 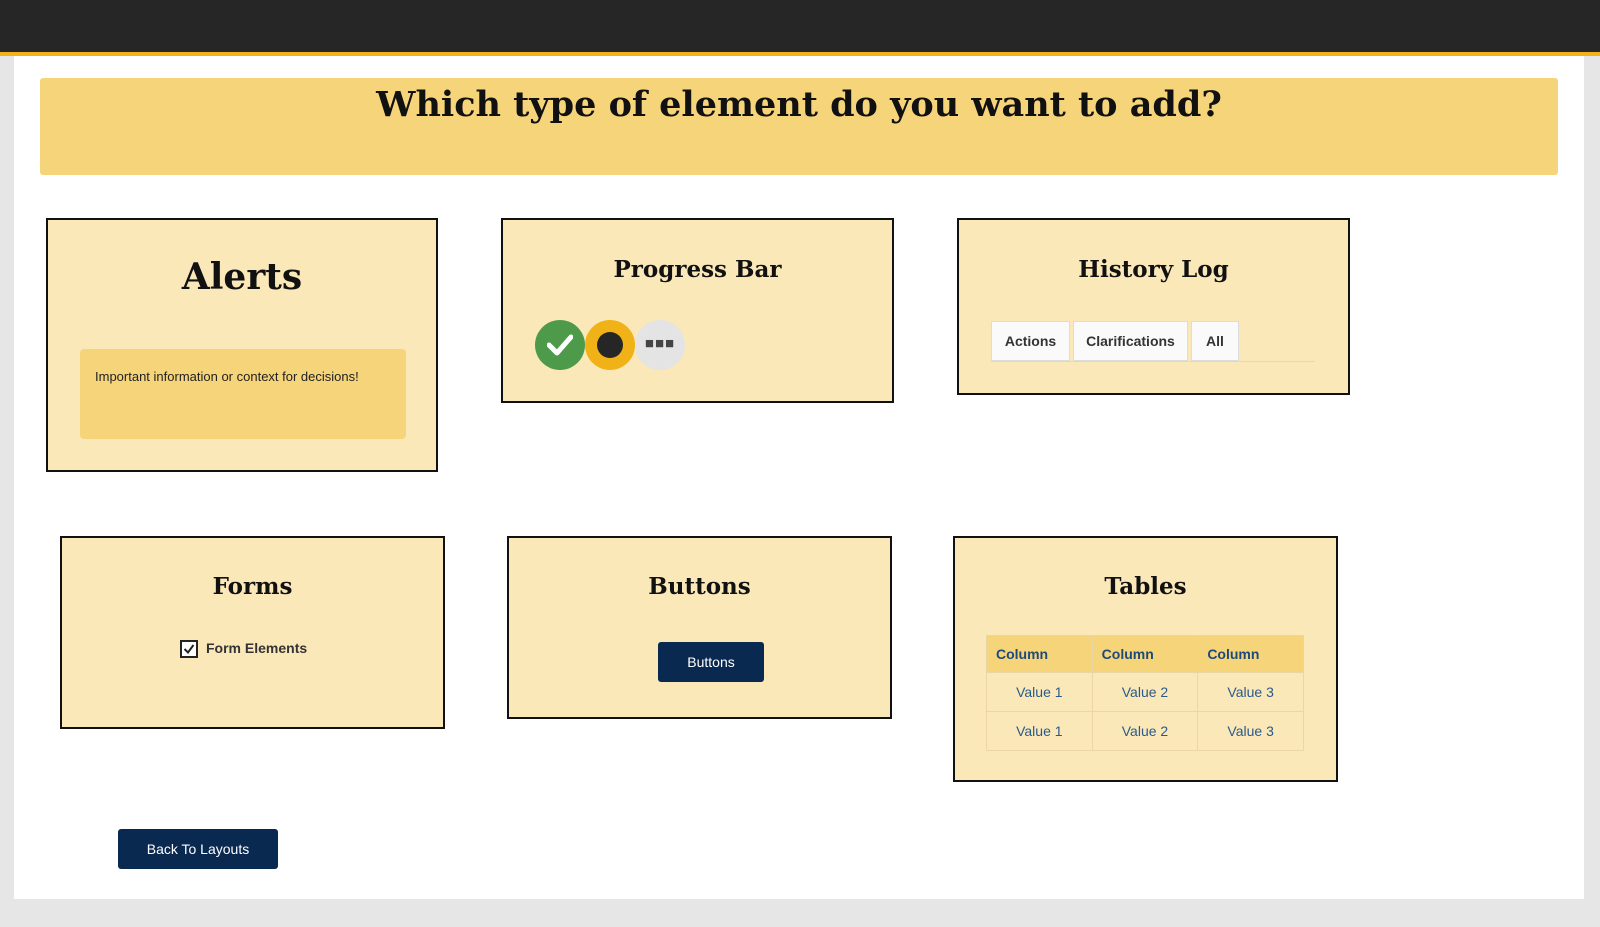 What do you see at coordinates (800, 28) in the screenshot?
I see `top-nav-bar` at bounding box center [800, 28].